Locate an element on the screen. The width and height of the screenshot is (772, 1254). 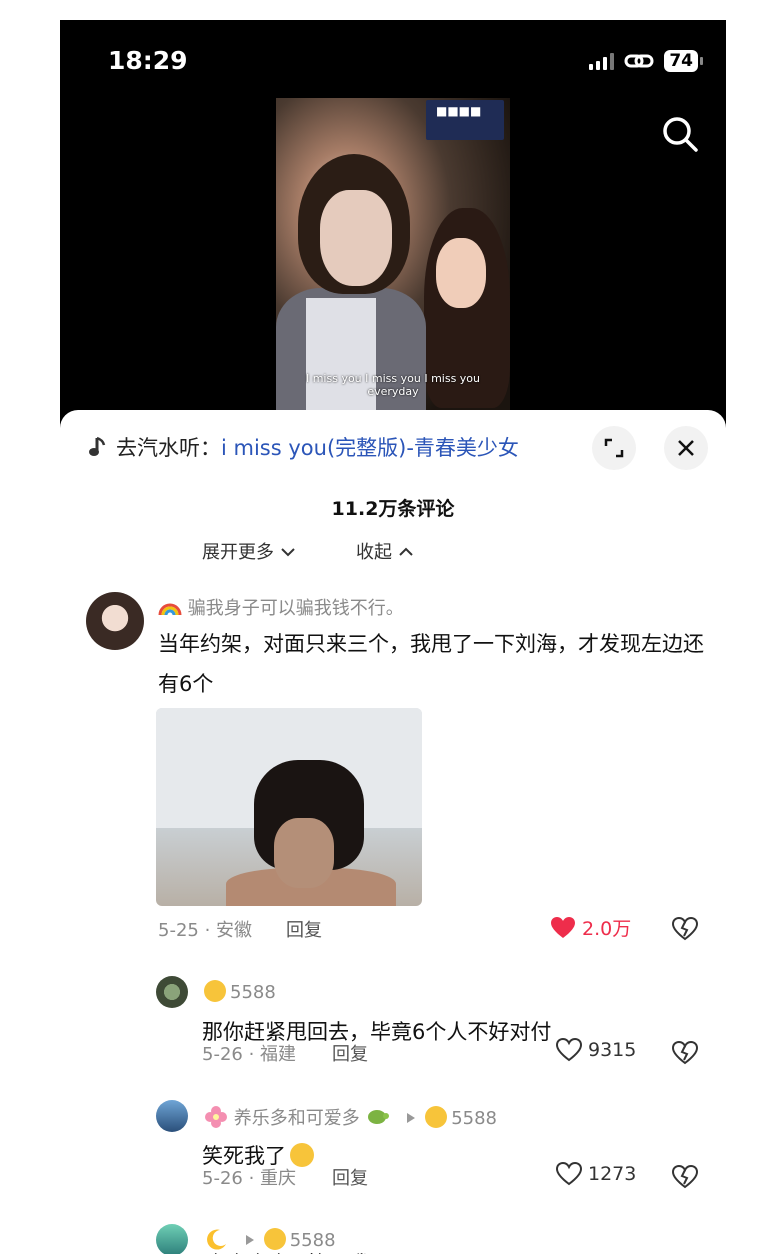
like-button: 1273 is located at coordinates (596, 1174).